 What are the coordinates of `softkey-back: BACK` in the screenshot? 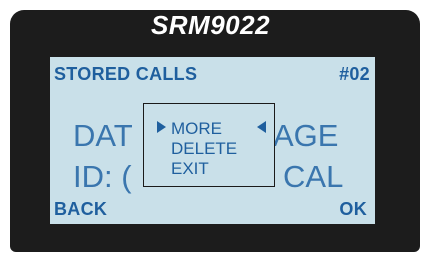 It's located at (80, 209).